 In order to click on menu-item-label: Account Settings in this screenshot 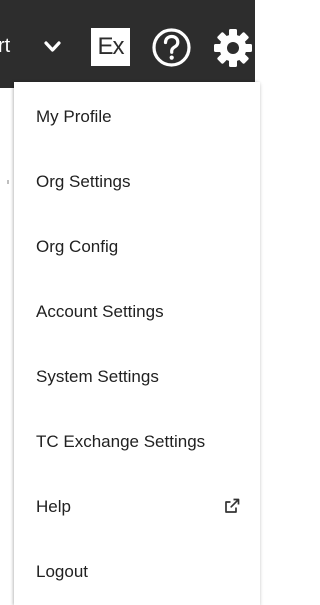, I will do `click(100, 311)`.